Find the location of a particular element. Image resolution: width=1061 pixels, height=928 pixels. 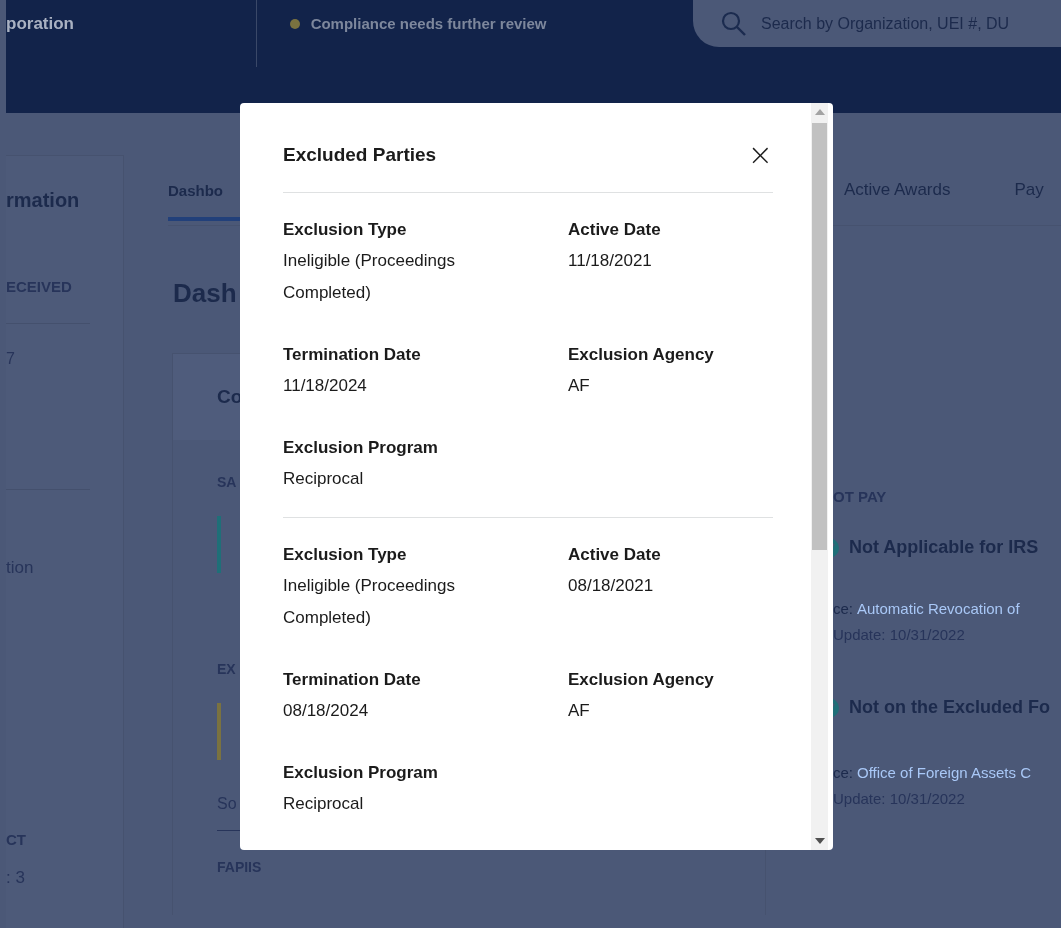

field-value: 11/18/2021 is located at coordinates (610, 261).